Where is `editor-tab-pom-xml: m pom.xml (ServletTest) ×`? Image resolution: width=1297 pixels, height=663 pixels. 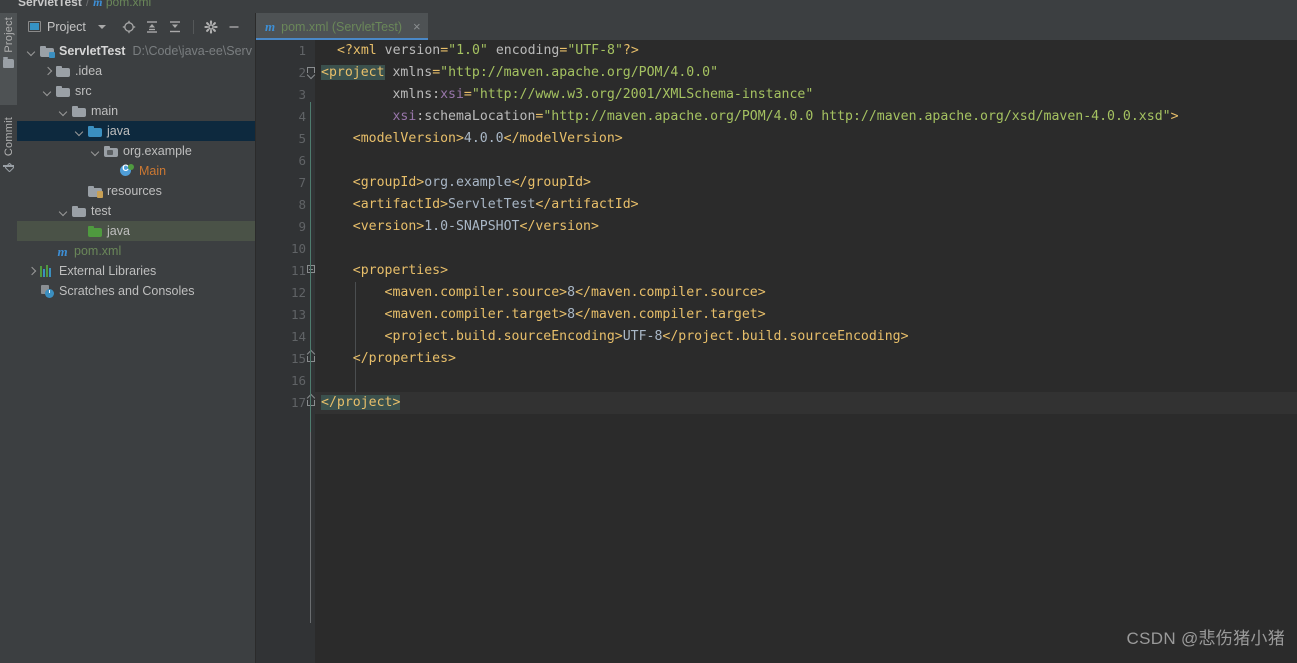 editor-tab-pom-xml: m pom.xml (ServletTest) × is located at coordinates (342, 26).